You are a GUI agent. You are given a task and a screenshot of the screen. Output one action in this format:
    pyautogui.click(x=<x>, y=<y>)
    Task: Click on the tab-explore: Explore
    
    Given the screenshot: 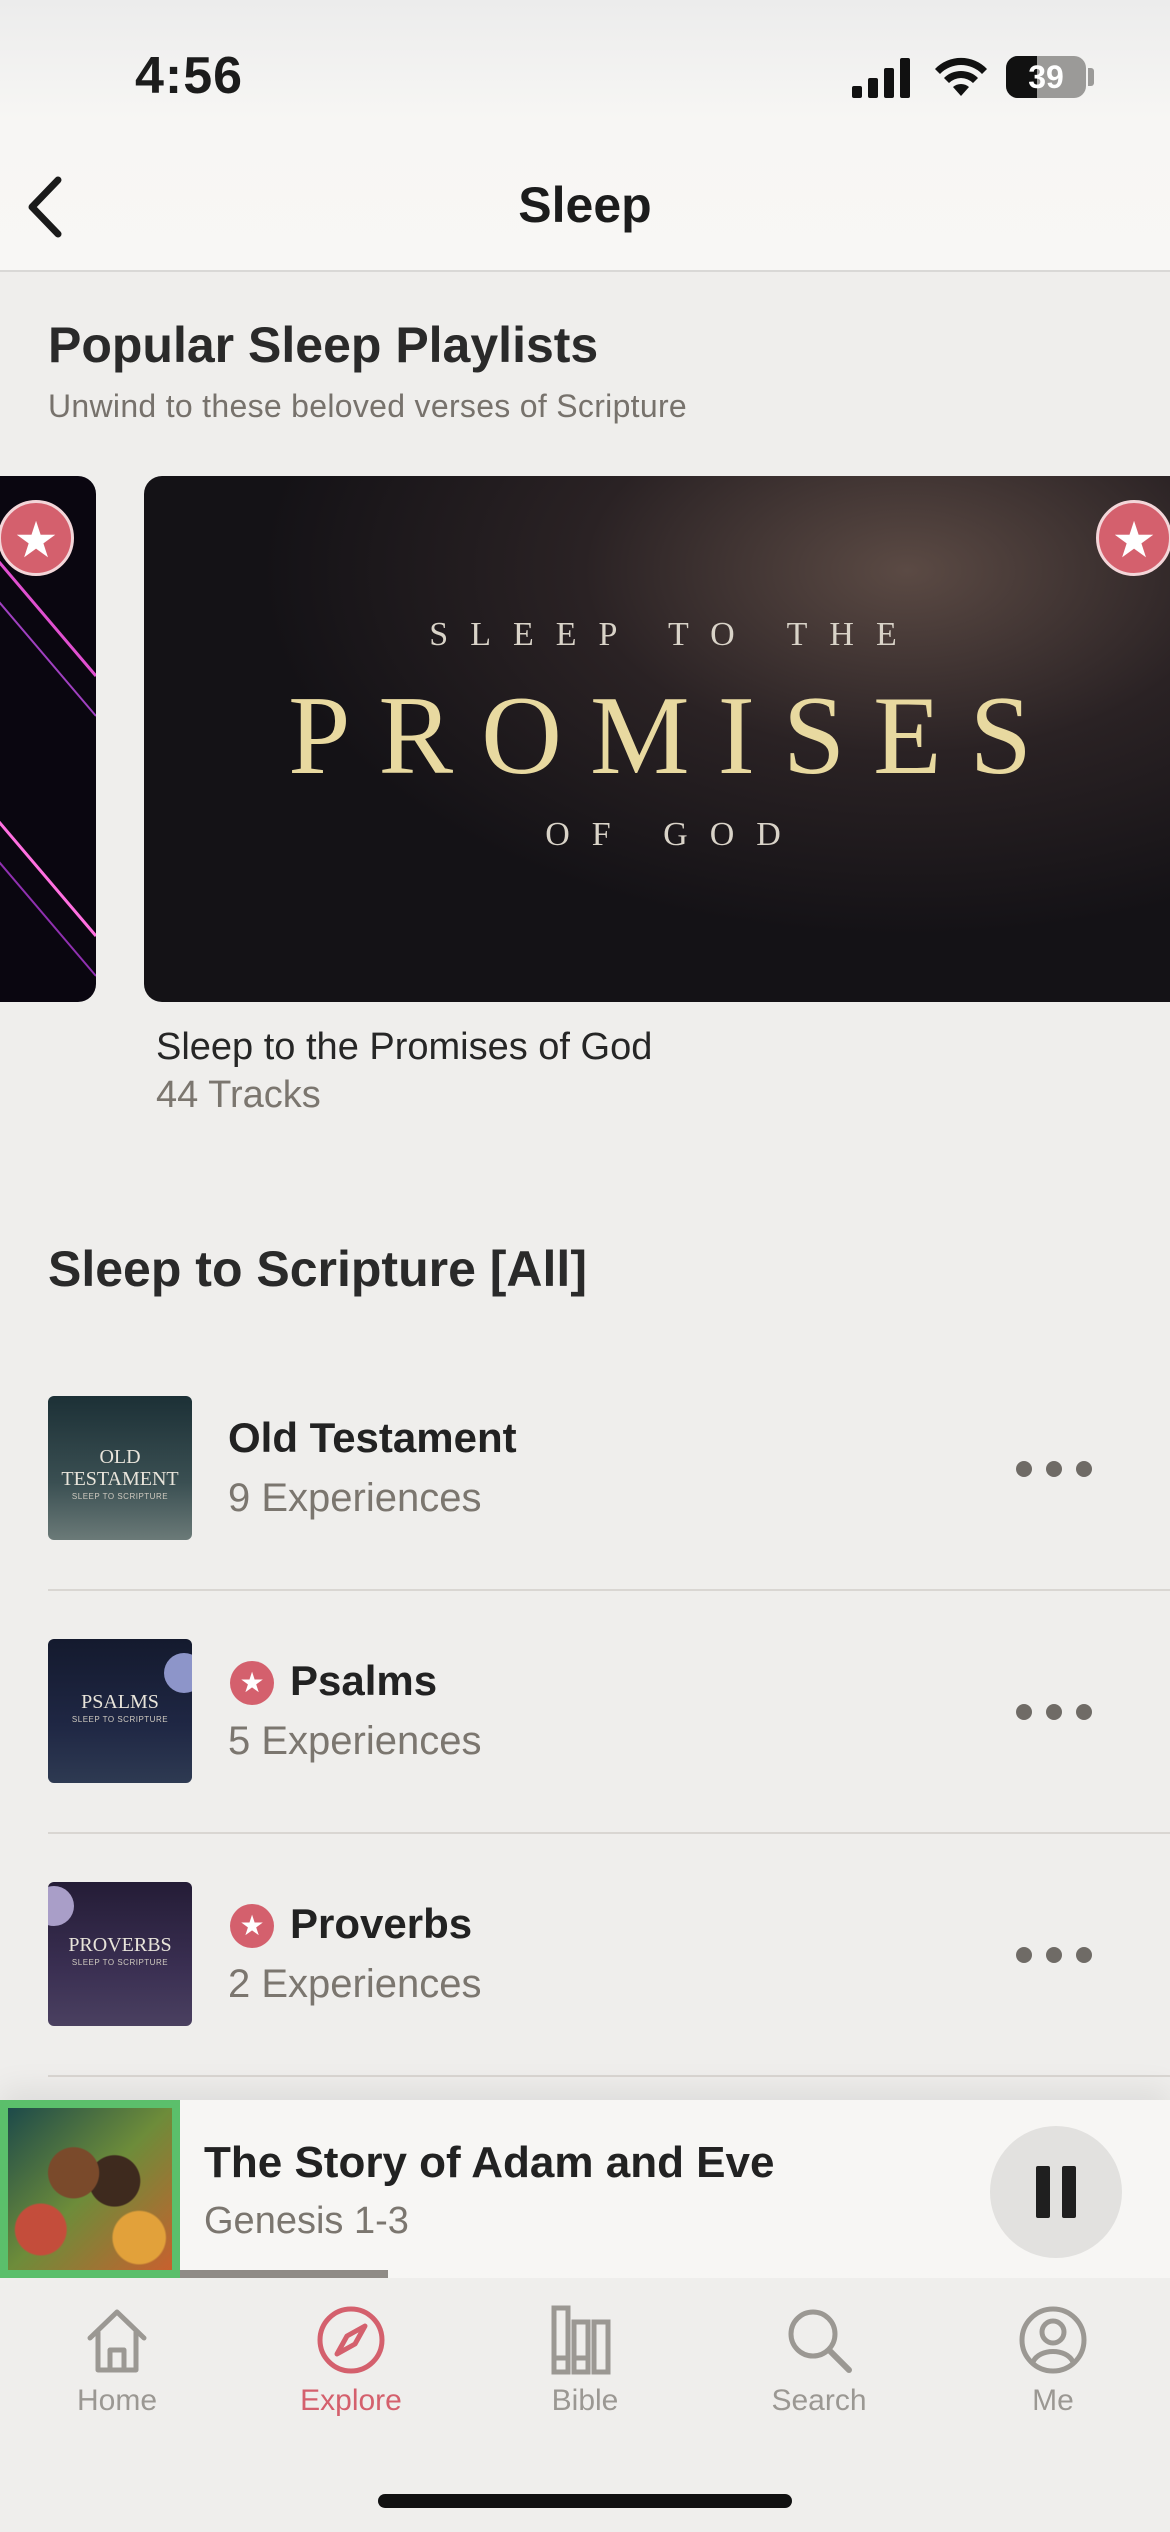 What is the action you would take?
    pyautogui.click(x=351, y=2379)
    